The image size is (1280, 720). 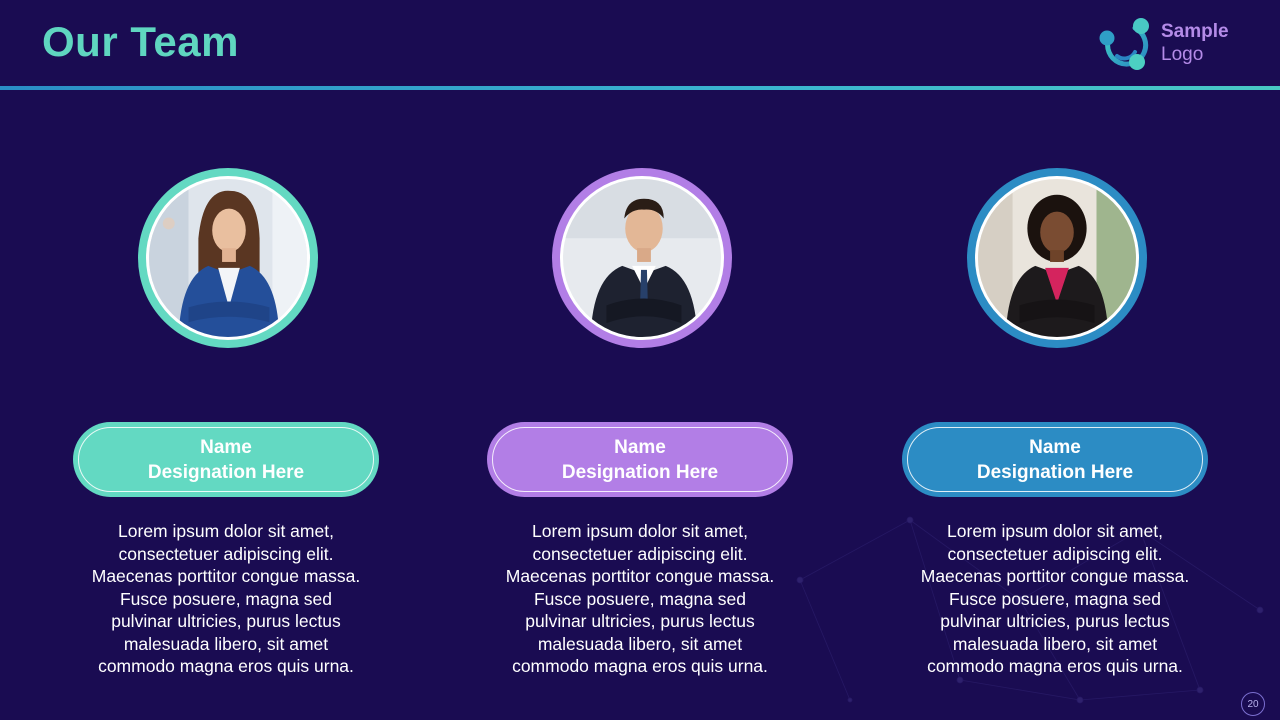 I want to click on logo: Sample Logo, so click(x=1172, y=46).